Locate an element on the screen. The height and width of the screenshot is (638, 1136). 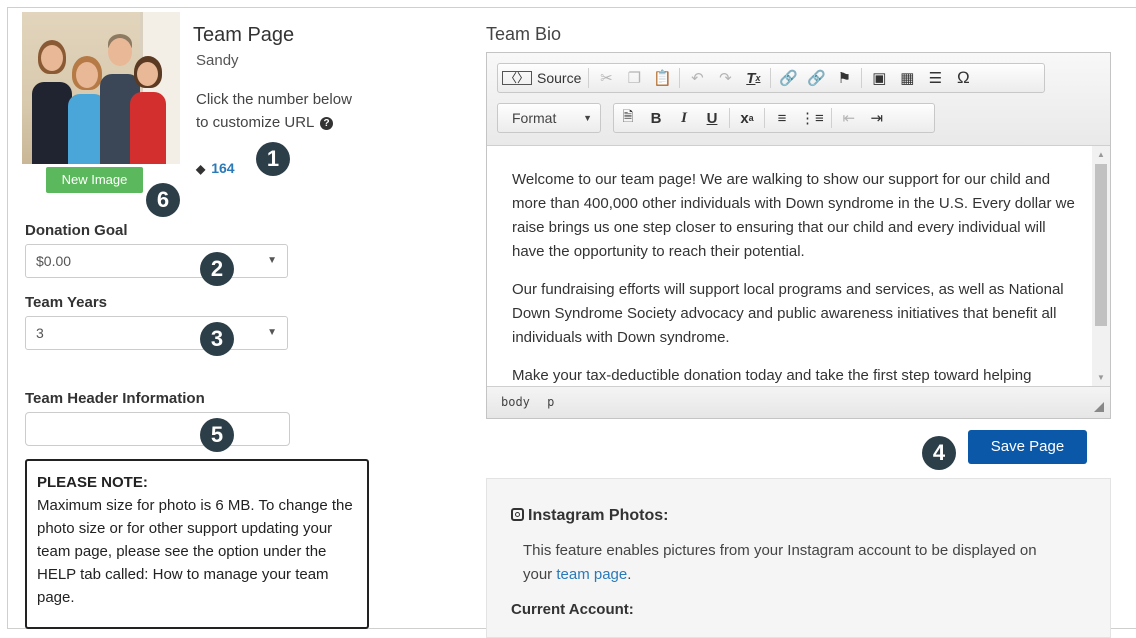
bold-icon: B is located at coordinates (656, 118).